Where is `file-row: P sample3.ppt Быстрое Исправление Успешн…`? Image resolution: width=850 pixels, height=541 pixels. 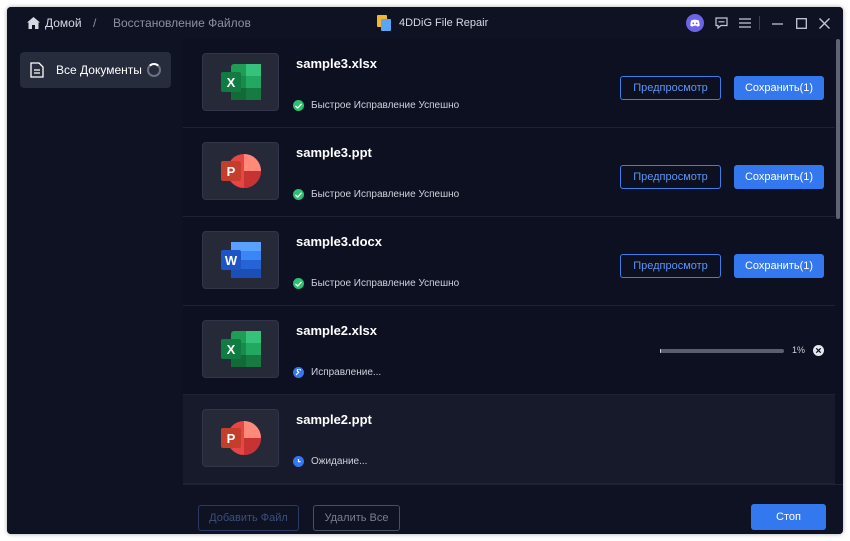
file-row: P sample3.ppt Быстрое Исправление Успешн… is located at coordinates (509, 172).